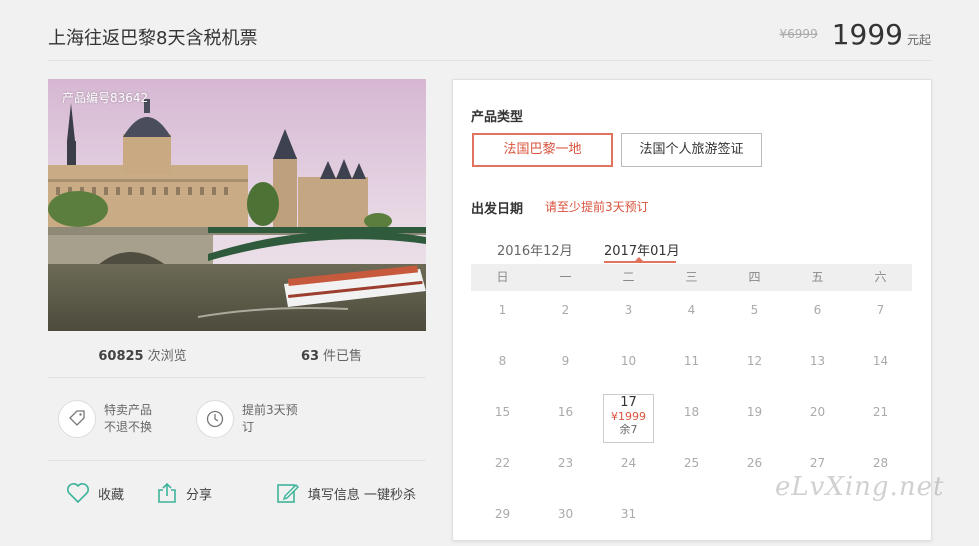 Image resolution: width=979 pixels, height=546 pixels. I want to click on day-number: 27, so click(817, 463).